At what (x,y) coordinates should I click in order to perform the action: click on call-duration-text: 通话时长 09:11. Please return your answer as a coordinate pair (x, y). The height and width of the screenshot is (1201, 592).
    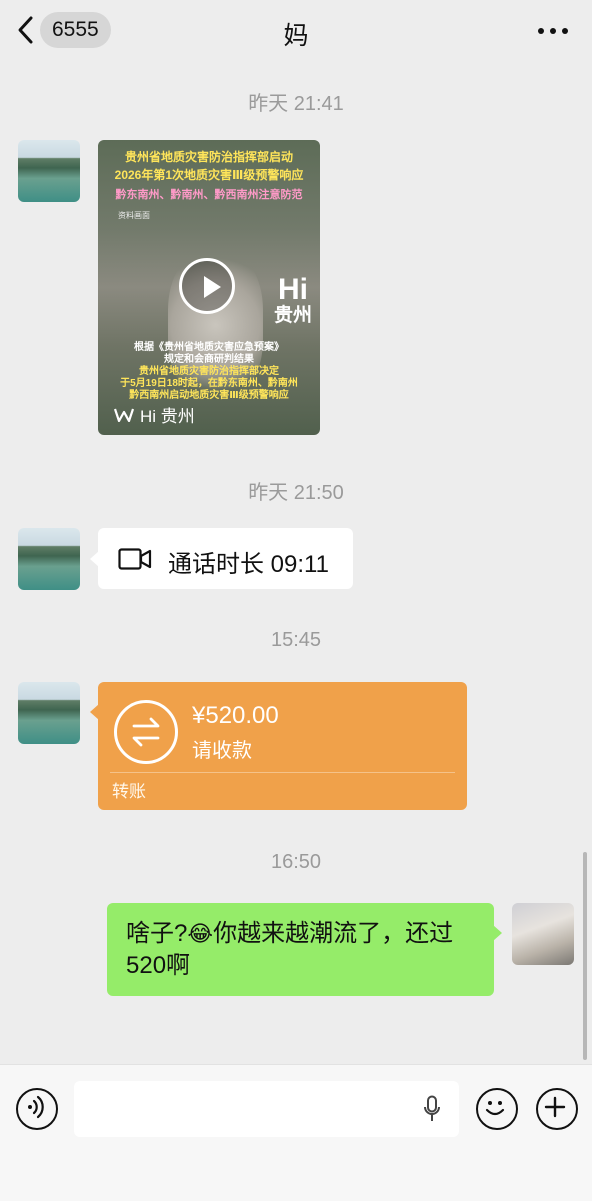
    Looking at the image, I should click on (248, 564).